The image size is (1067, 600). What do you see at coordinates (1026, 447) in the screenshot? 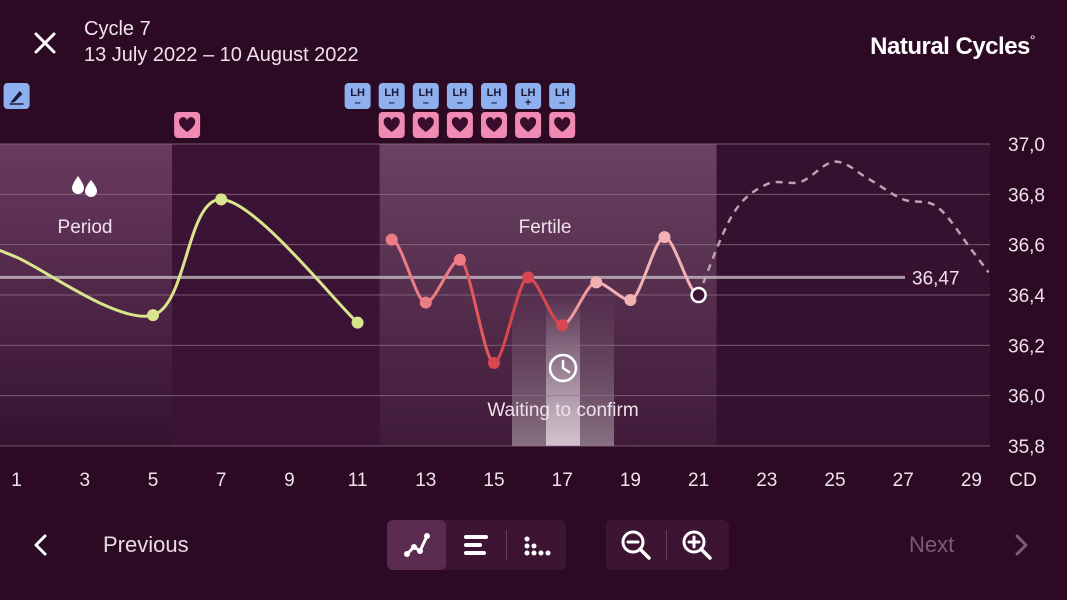
I see `y-tick-label: 35,8` at bounding box center [1026, 447].